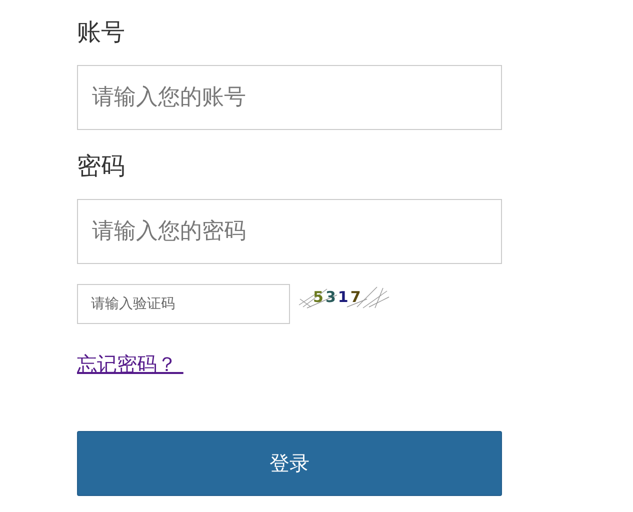 The image size is (633, 512). Describe the element at coordinates (183, 304) in the screenshot. I see `captcha-field: 请输入验证码` at that location.